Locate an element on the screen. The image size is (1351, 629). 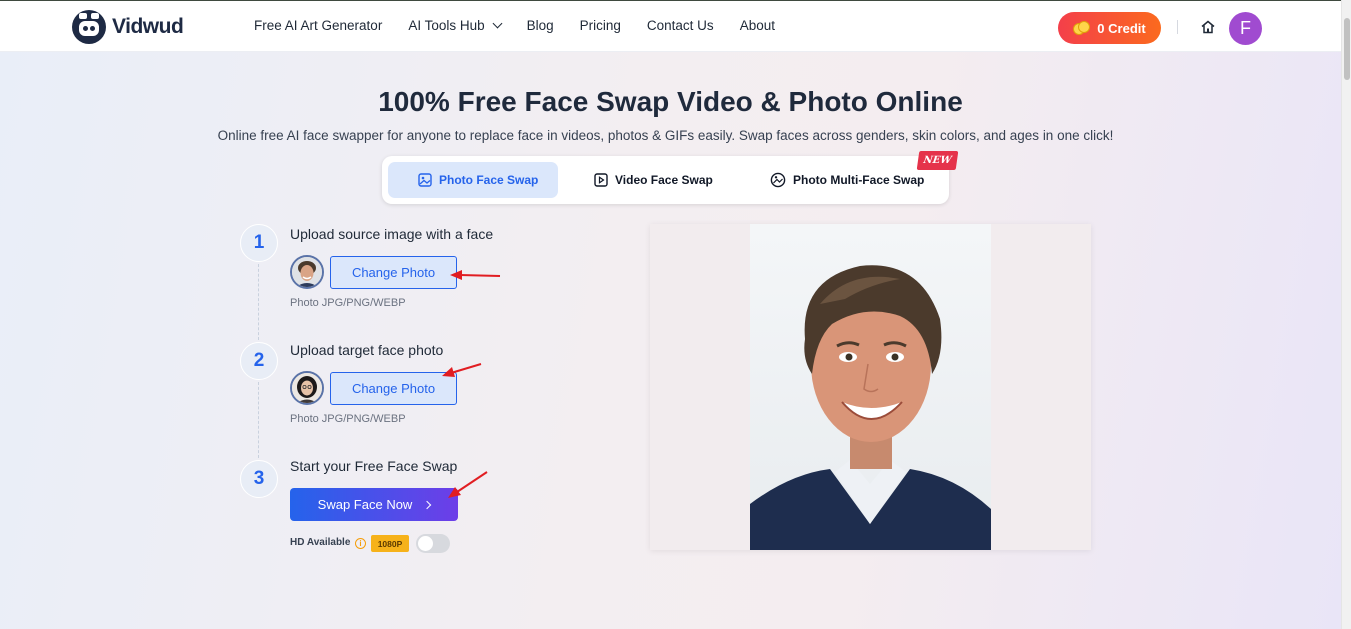
step-3-title: Start your Free Face Swap is located at coordinates (374, 466).